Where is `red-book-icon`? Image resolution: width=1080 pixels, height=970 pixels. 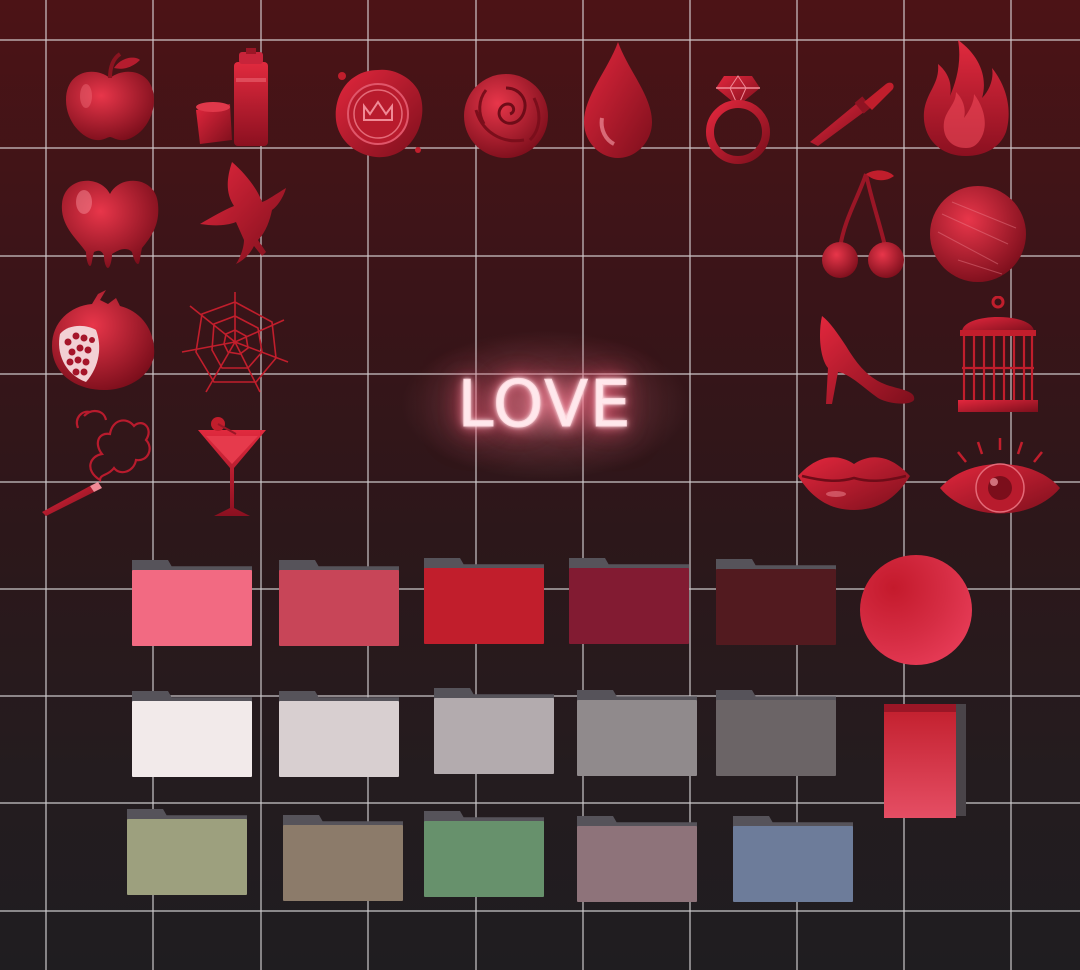 red-book-icon is located at coordinates (925, 761).